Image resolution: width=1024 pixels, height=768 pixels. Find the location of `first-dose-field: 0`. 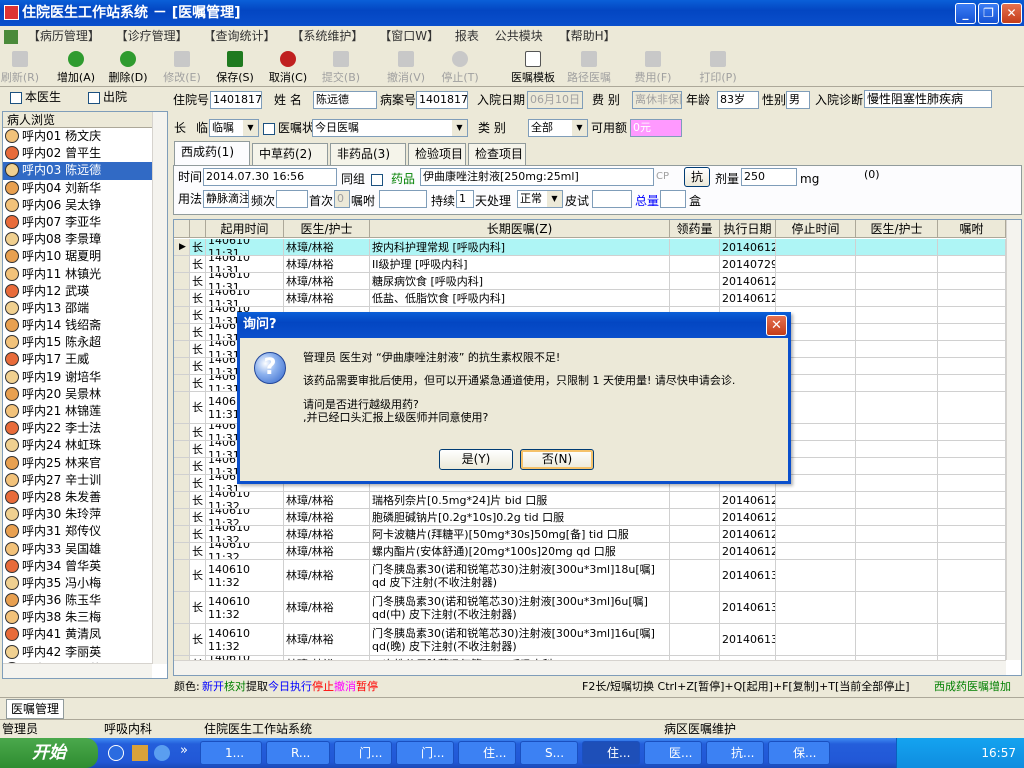

first-dose-field: 0 is located at coordinates (342, 199).